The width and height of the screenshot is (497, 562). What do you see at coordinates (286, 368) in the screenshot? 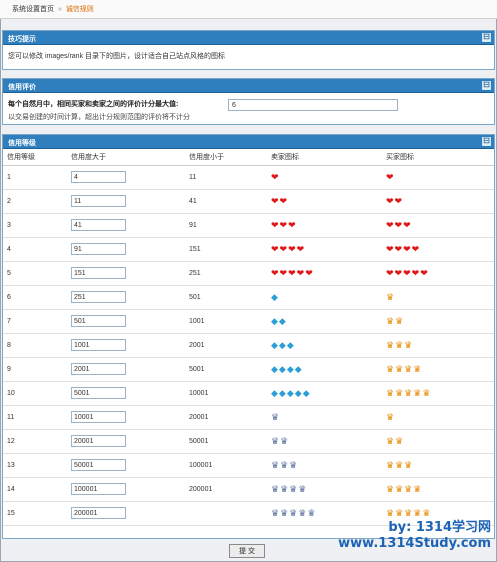
I see `seller-icon-icons: ◆ ◆ ◆ ◆` at bounding box center [286, 368].